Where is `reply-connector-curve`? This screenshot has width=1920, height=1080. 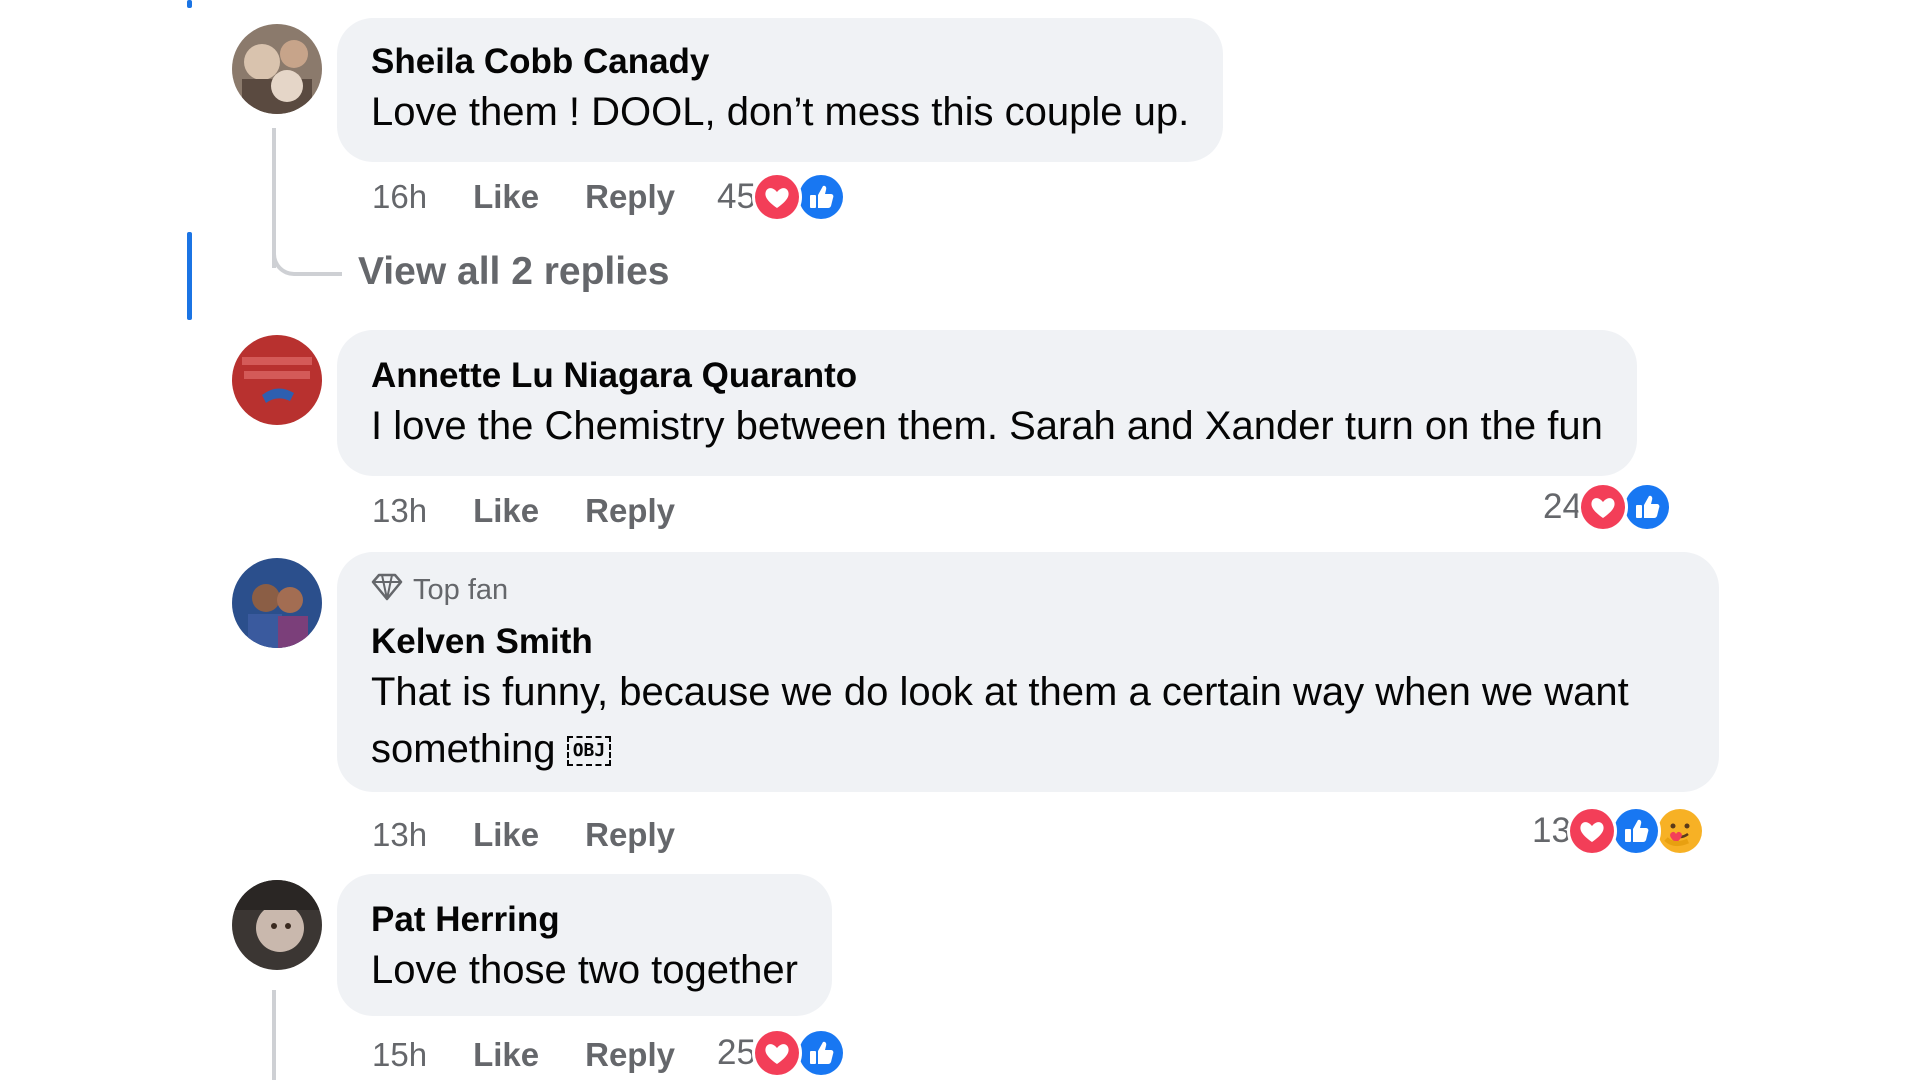
reply-connector-curve is located at coordinates (307, 262).